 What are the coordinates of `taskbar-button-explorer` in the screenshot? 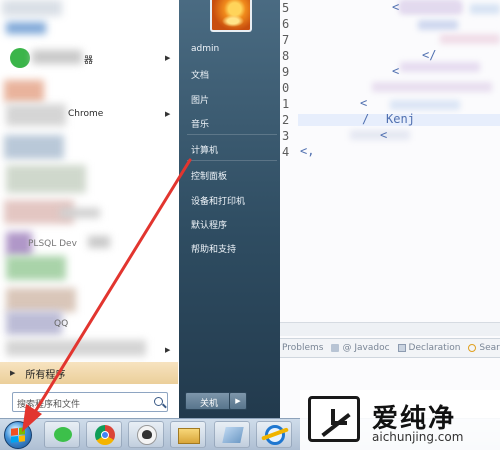 It's located at (188, 434).